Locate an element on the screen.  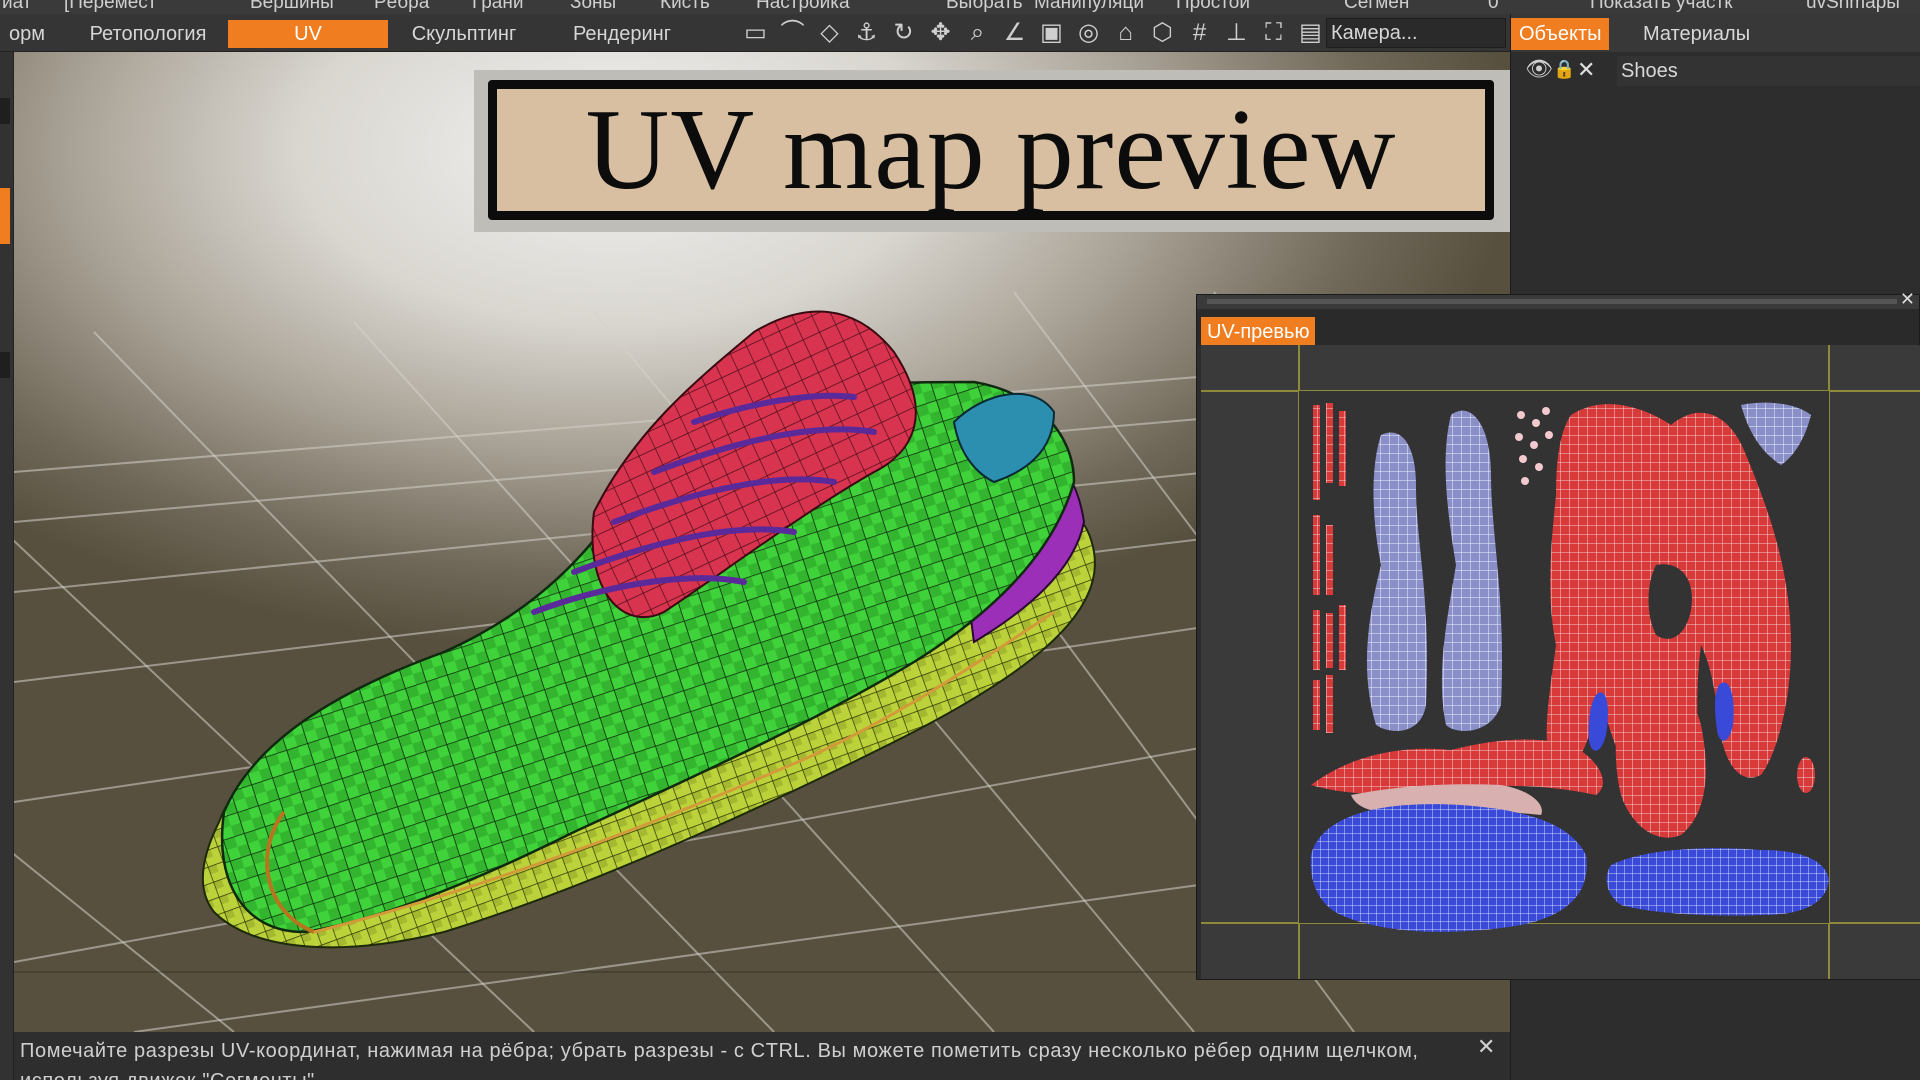
option-settings: Настройка is located at coordinates (803, 7).